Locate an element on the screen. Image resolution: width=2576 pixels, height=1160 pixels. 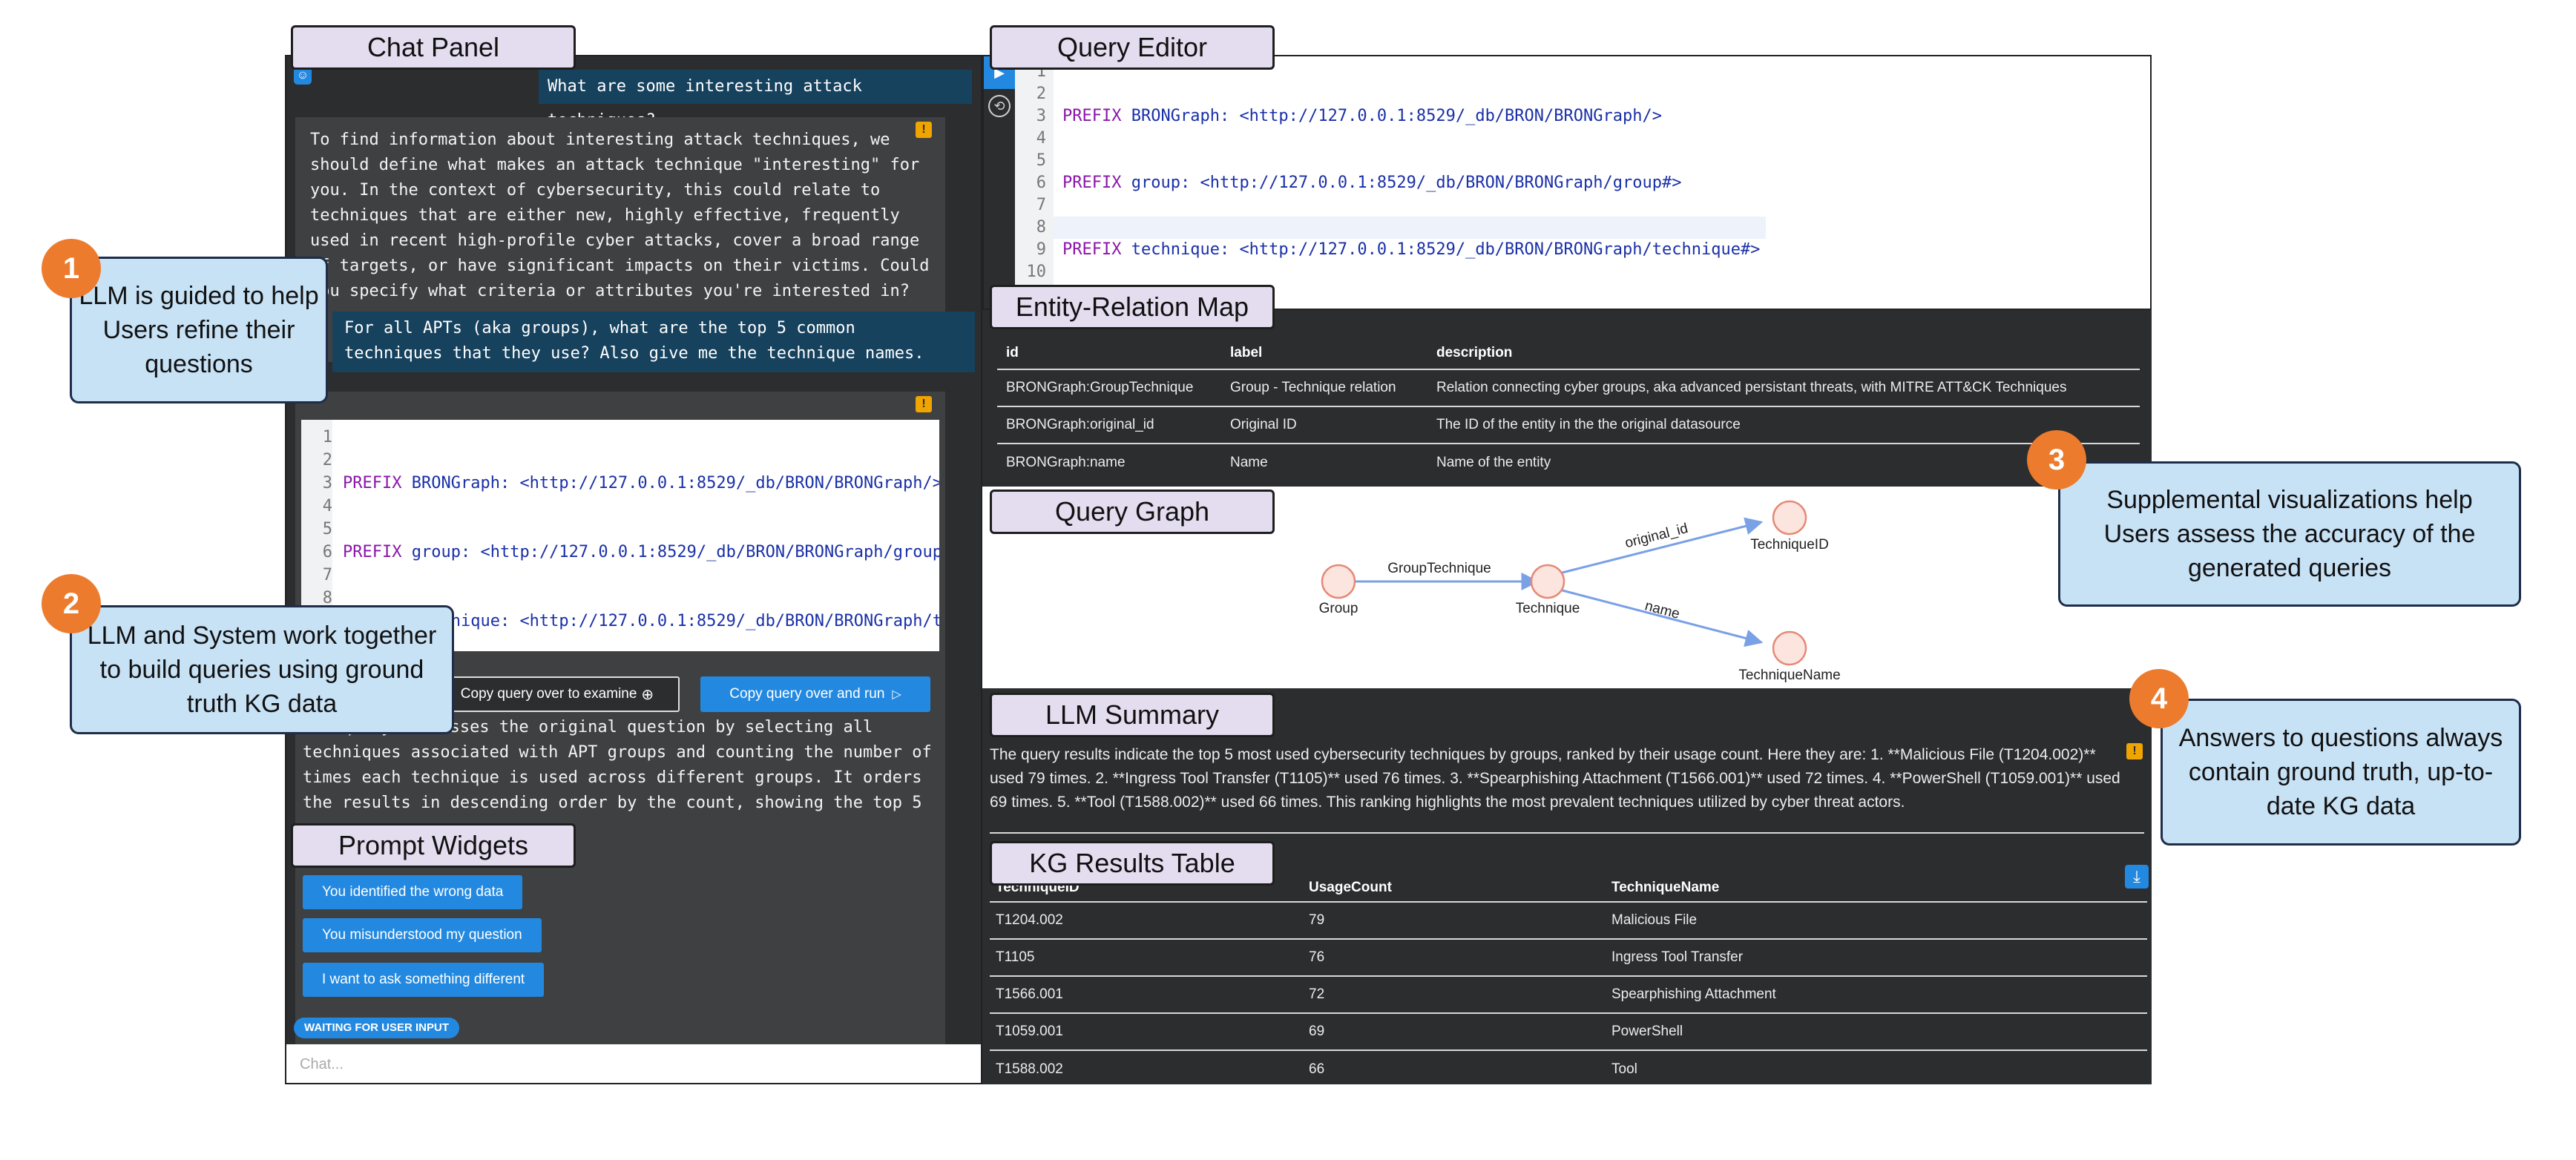
result-cell: T1059.001 is located at coordinates (1149, 1031).